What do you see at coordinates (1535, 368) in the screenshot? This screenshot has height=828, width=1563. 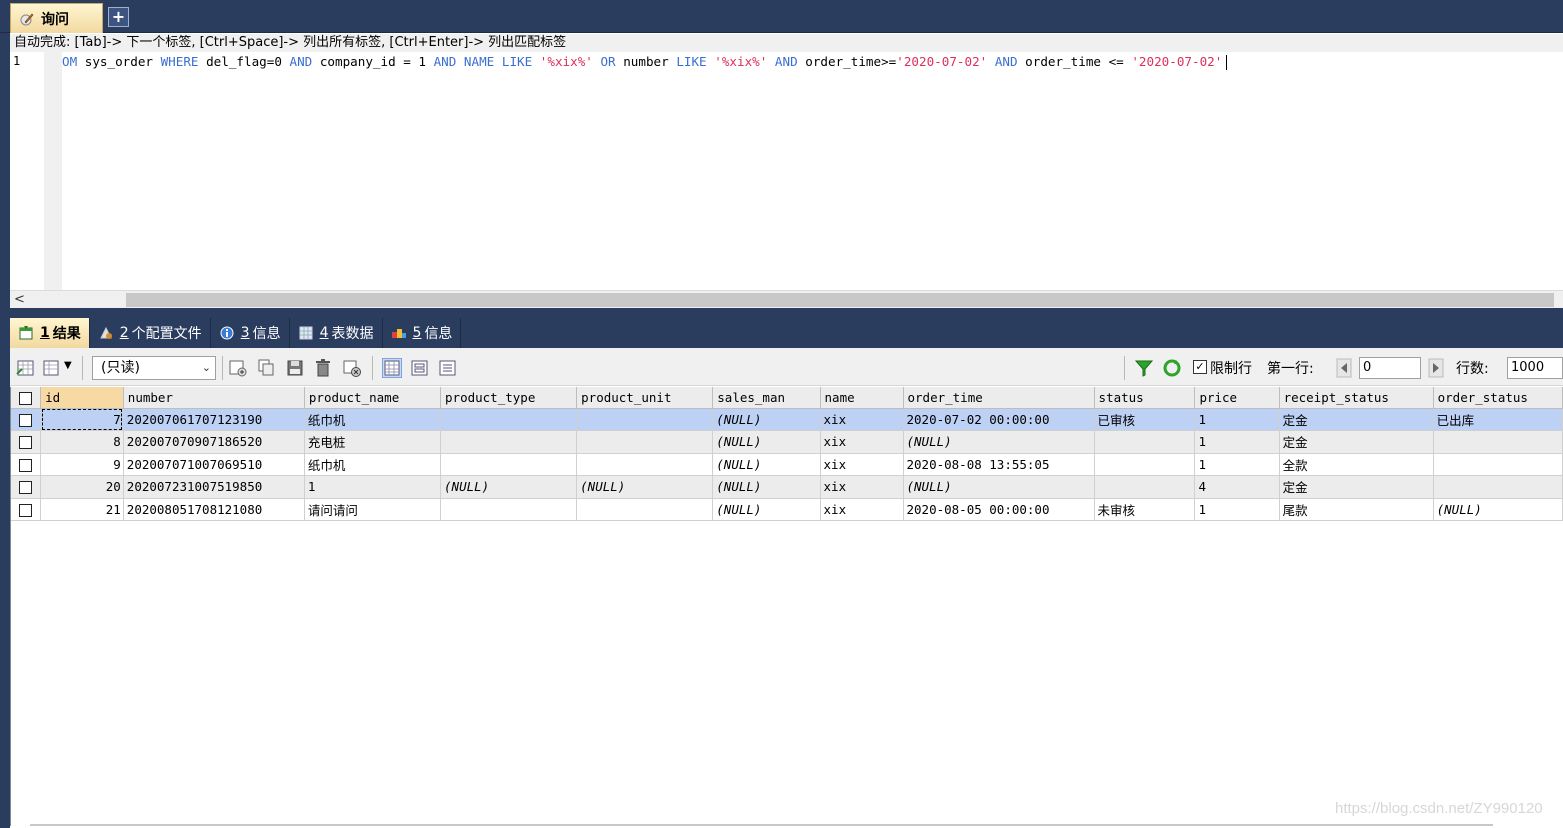 I see `row-count-input: 1000` at bounding box center [1535, 368].